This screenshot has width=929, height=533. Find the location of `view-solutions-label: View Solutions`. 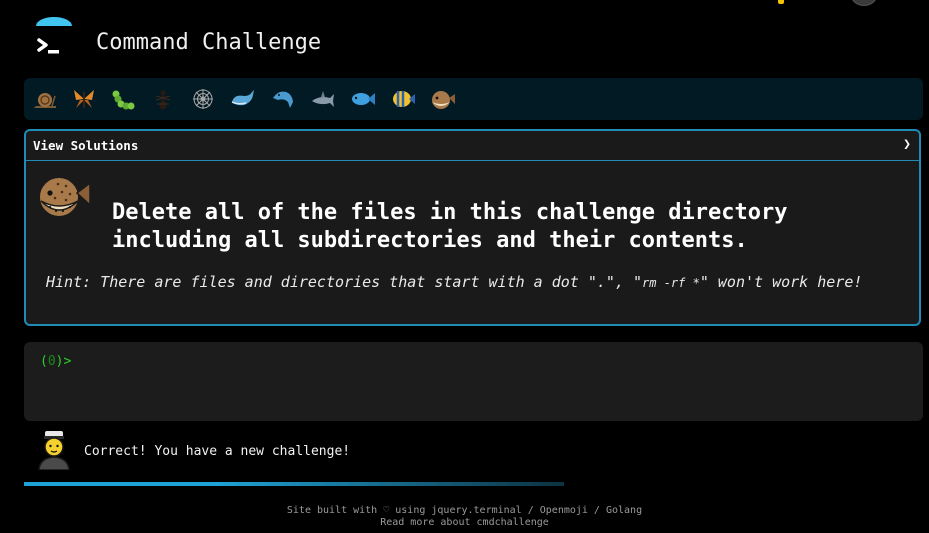

view-solutions-label: View Solutions is located at coordinates (85, 145).